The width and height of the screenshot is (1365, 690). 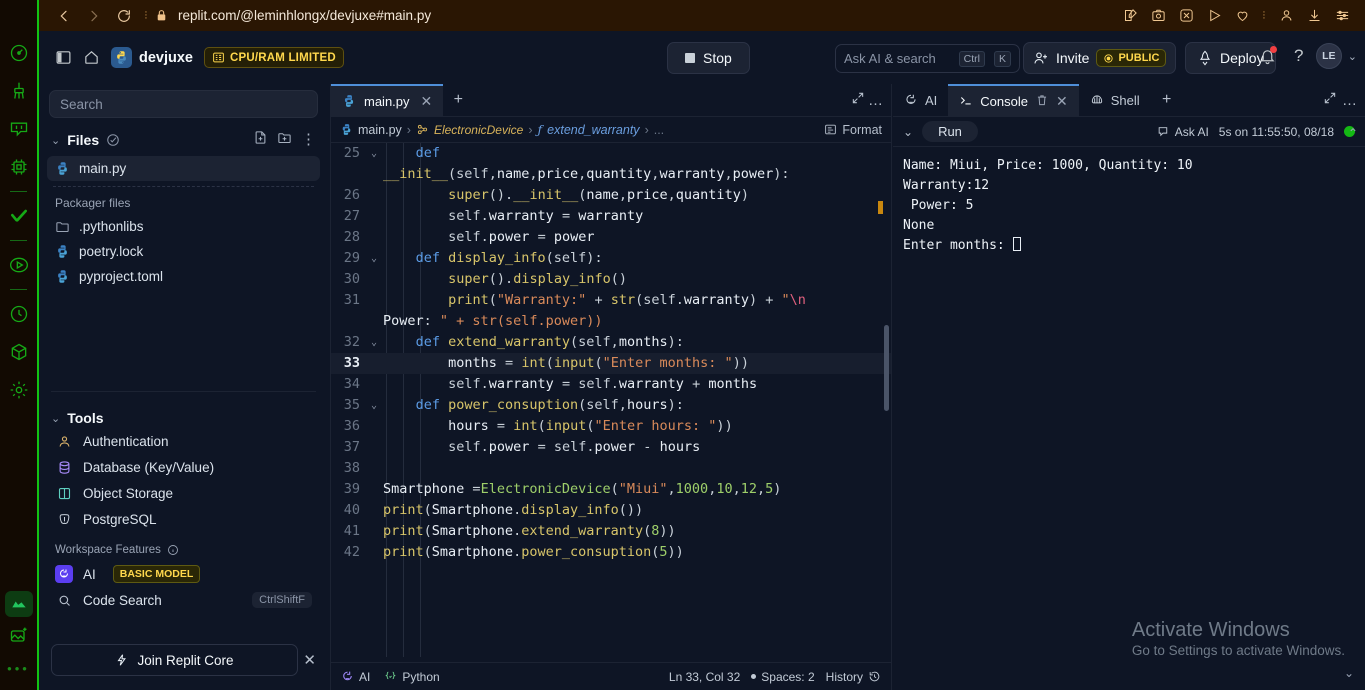 I want to click on more-vertical-icon: · · ·, so click(x=146, y=15).